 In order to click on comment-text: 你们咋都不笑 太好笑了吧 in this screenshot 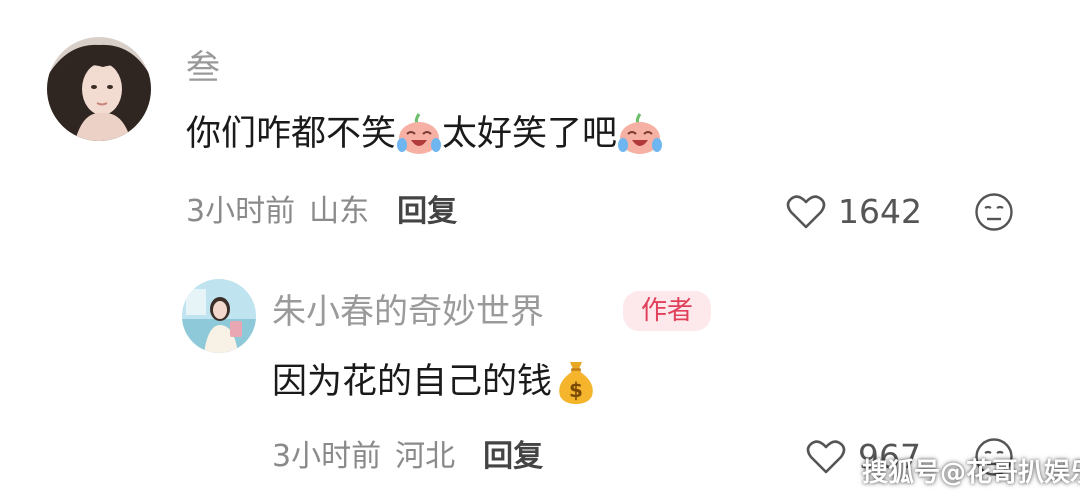, I will do `click(424, 134)`.